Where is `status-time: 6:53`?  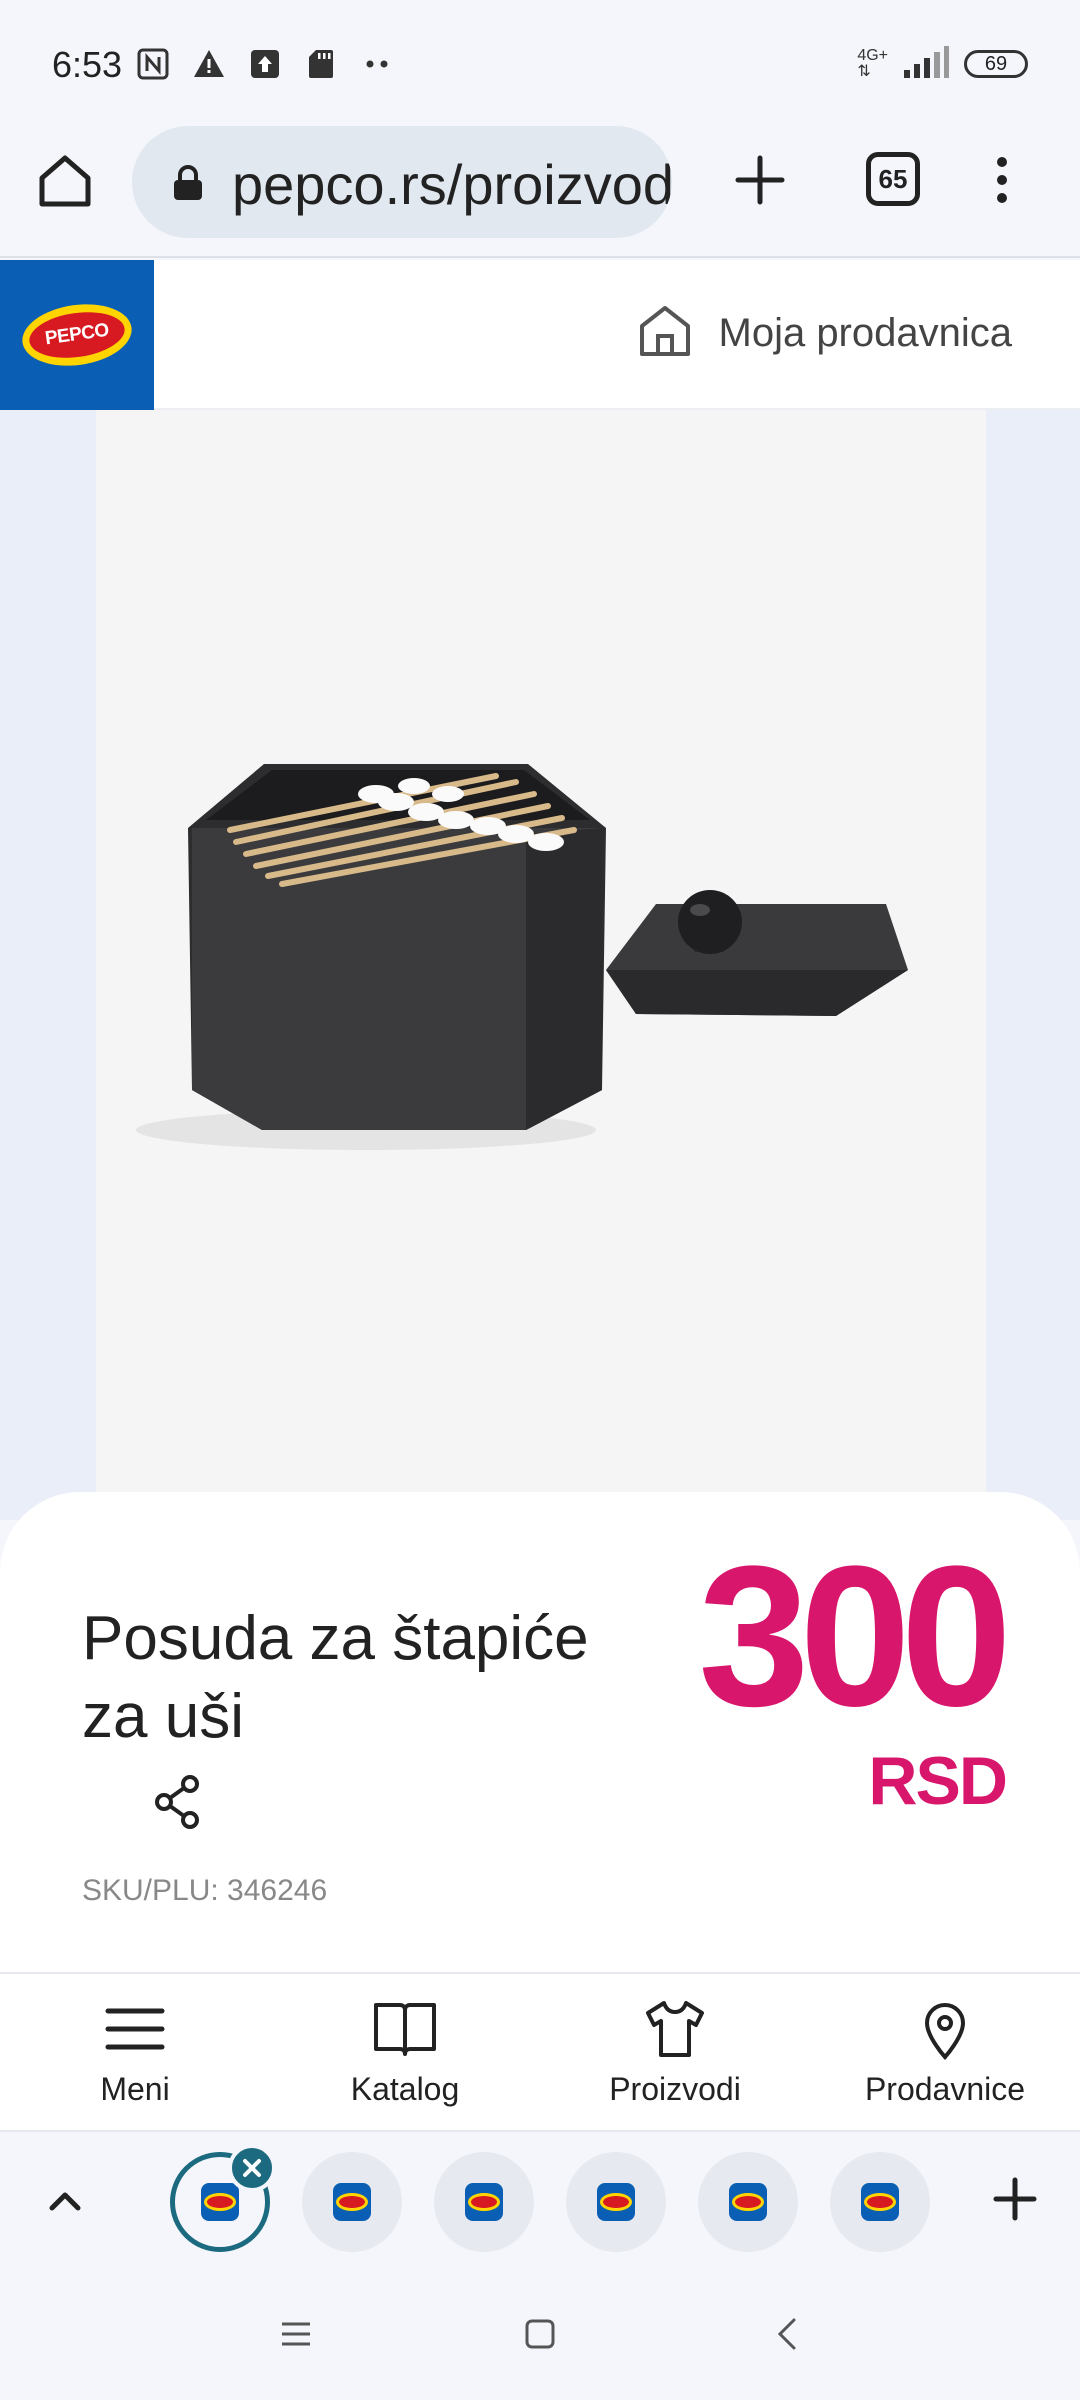 status-time: 6:53 is located at coordinates (87, 64).